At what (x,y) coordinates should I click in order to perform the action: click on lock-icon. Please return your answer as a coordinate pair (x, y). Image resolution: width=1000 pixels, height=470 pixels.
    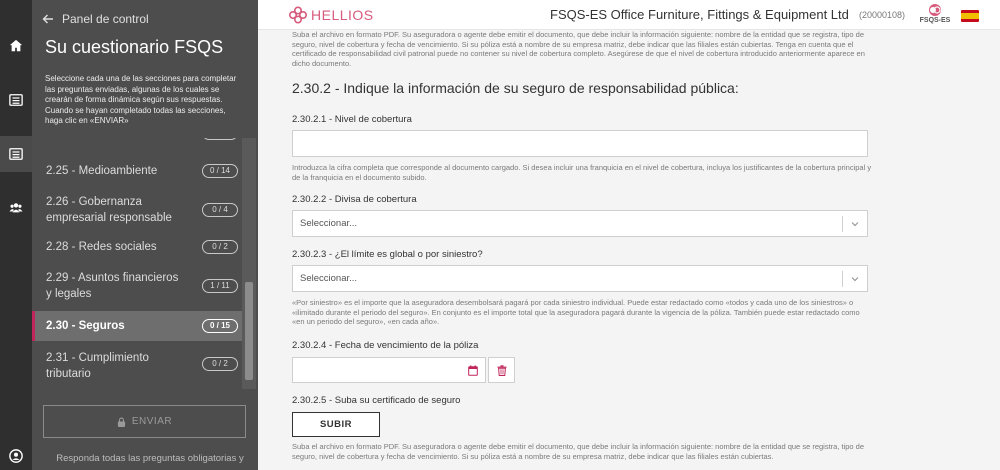
    Looking at the image, I should click on (121, 422).